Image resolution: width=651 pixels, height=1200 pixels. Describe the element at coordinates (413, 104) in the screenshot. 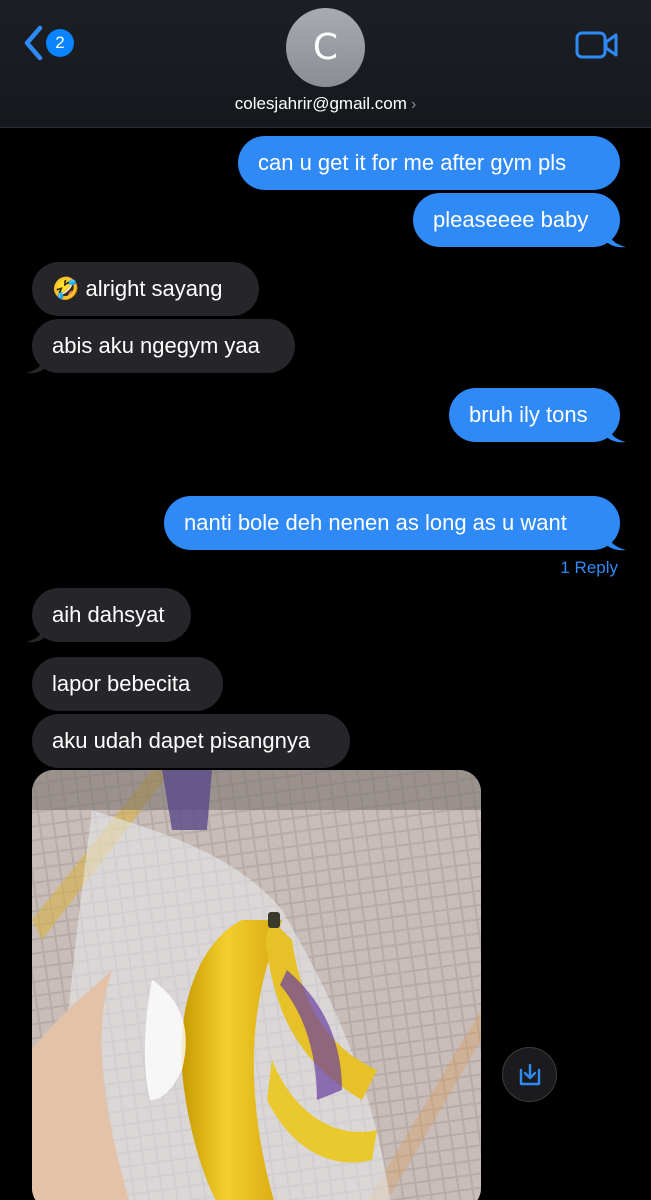

I see `chevron-right-icon: ›` at that location.